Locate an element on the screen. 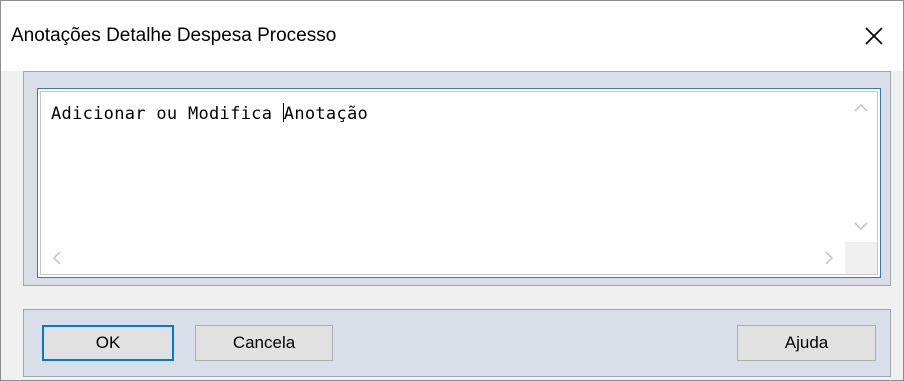 The height and width of the screenshot is (381, 904). scrollbar-corner is located at coordinates (861, 258).